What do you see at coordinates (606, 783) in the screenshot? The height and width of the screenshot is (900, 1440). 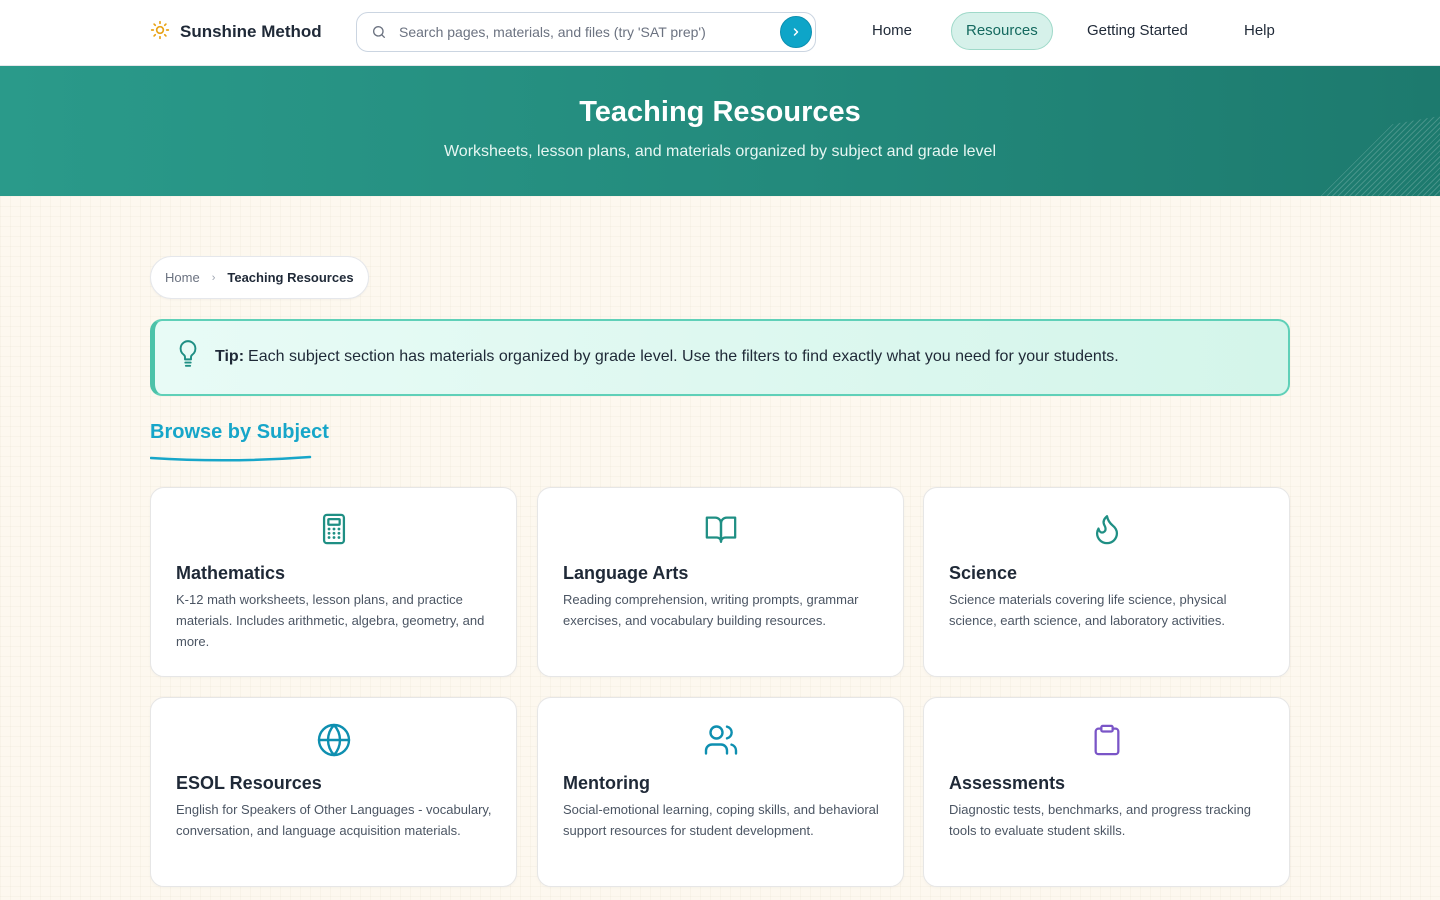 I see `subject-card-title: Mentoring` at bounding box center [606, 783].